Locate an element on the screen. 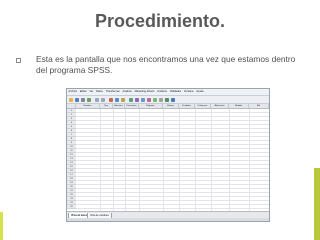 This screenshot has width=320, height=240. weight-cases-icon is located at coordinates (155, 99).